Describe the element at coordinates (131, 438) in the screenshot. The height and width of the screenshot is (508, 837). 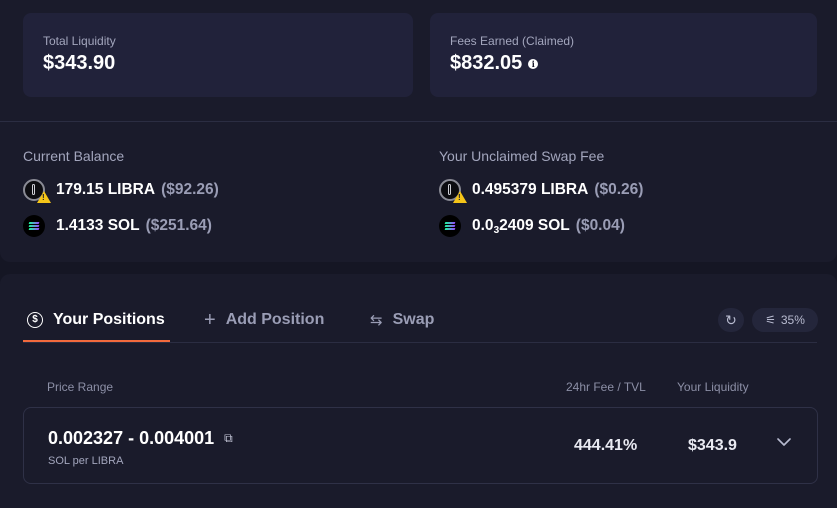
I see `price-range-value: 0.002327 - 0.004001` at that location.